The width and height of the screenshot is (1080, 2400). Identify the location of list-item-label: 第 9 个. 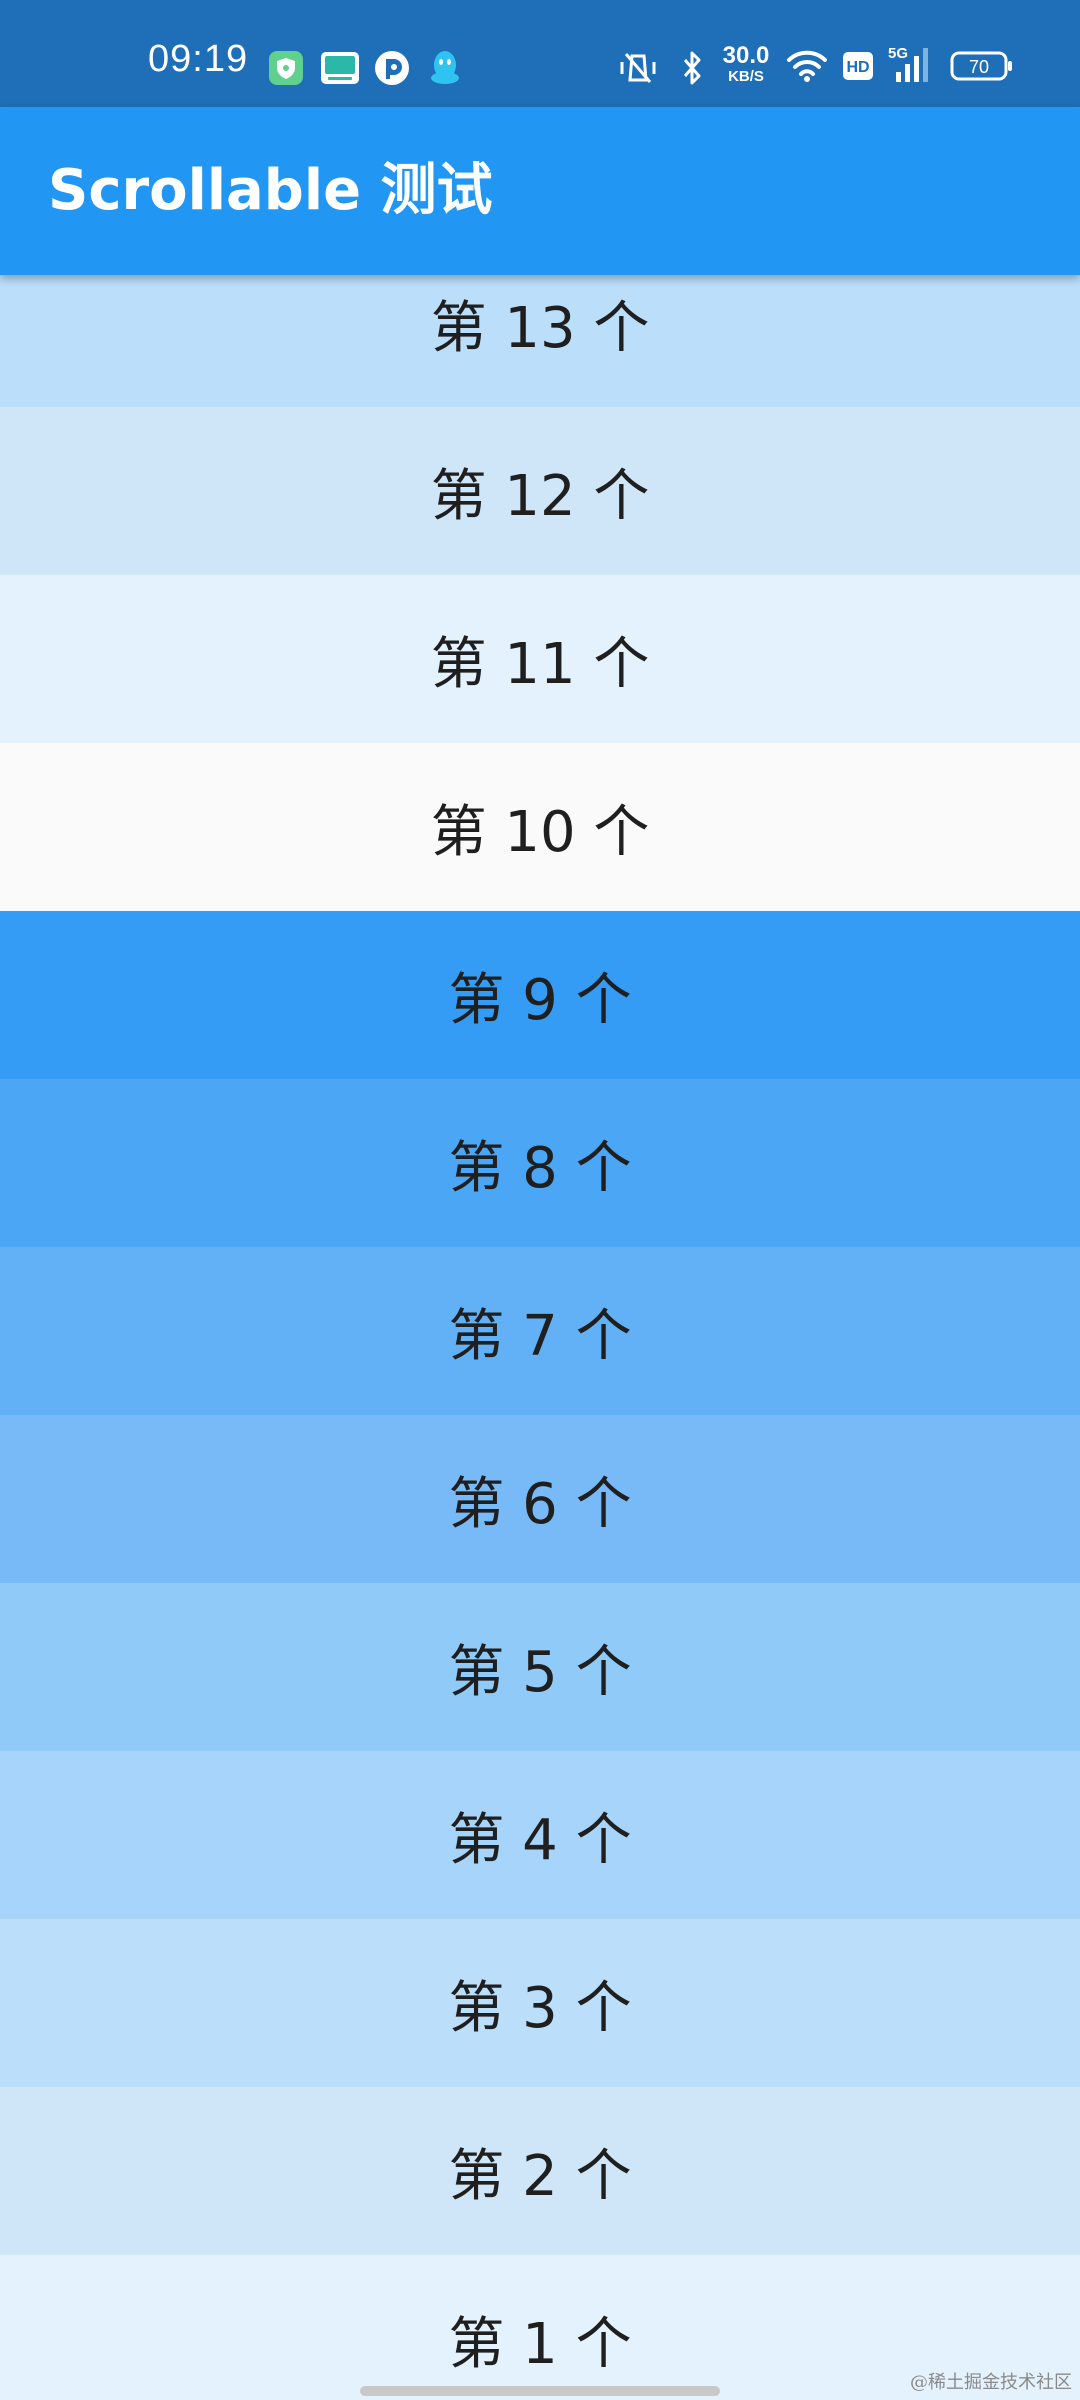
(540, 1000).